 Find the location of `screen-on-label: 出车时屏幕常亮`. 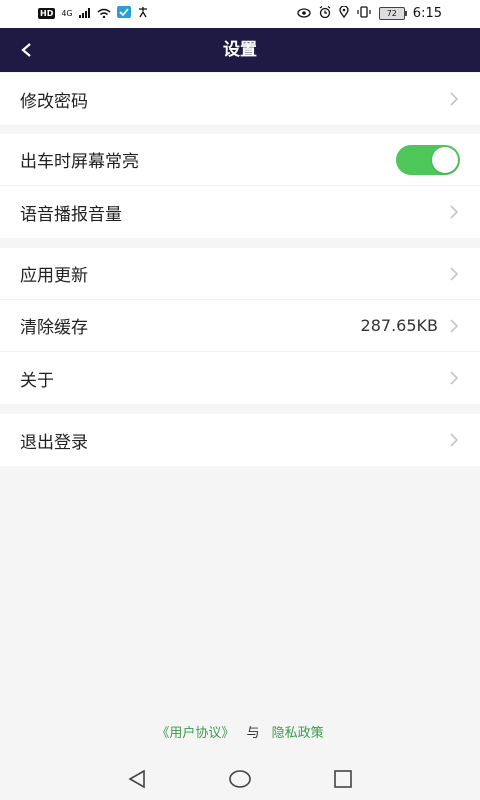

screen-on-label: 出车时屏幕常亮 is located at coordinates (79, 162).